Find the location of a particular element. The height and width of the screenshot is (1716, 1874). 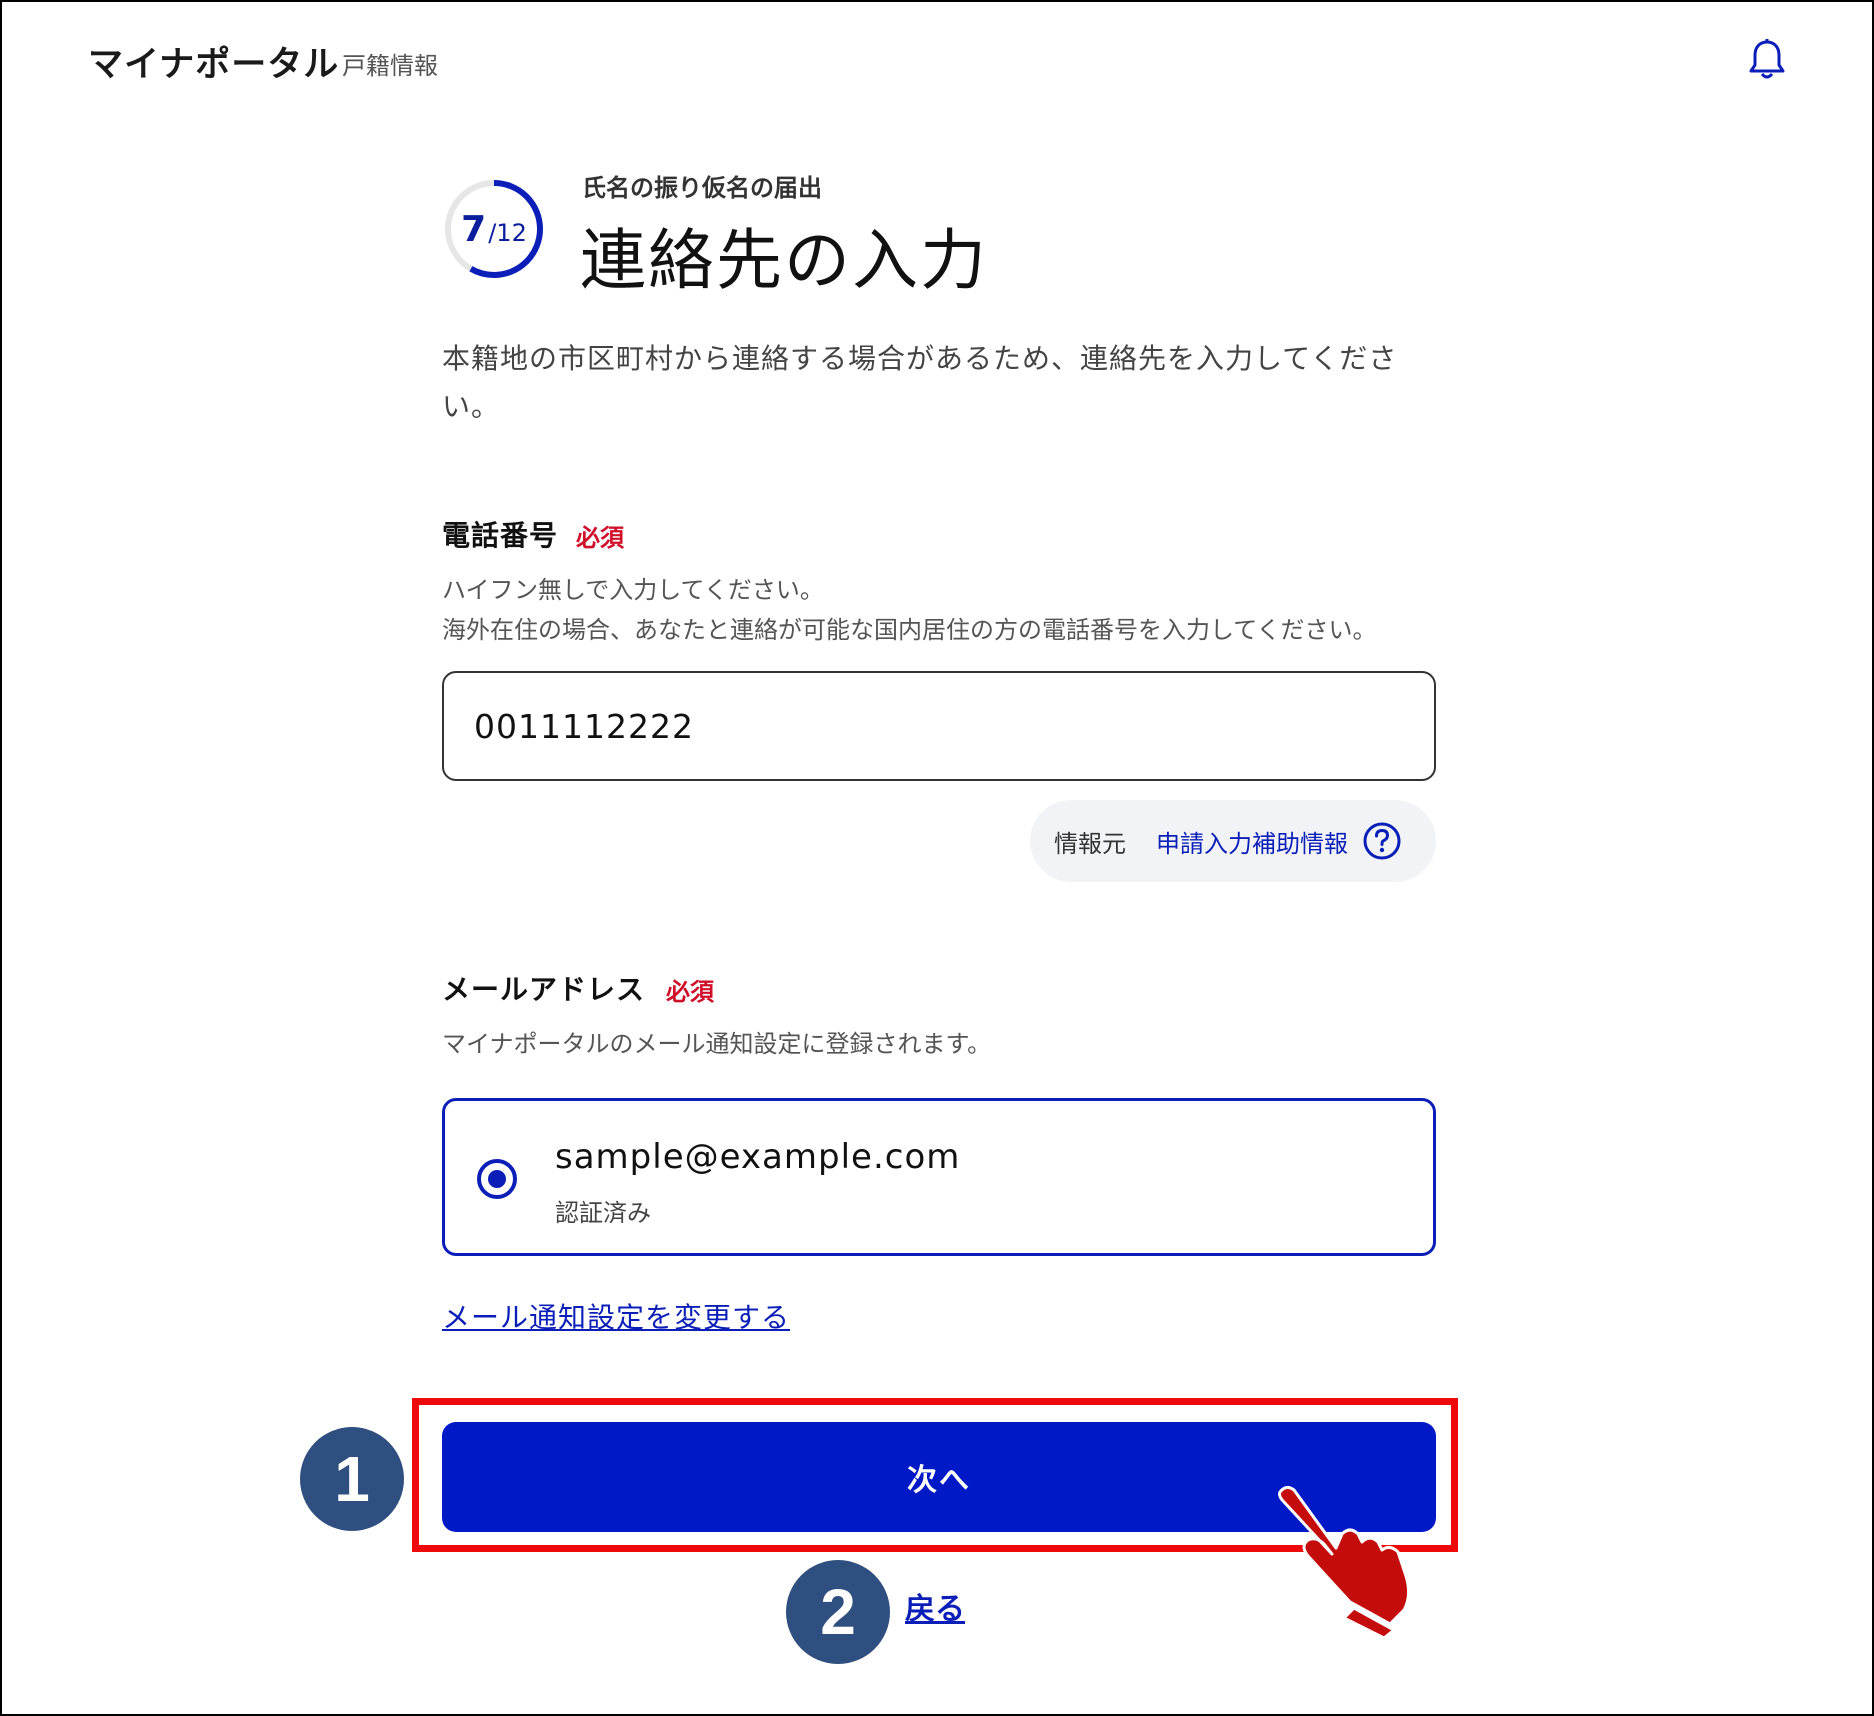

phone-input is located at coordinates (939, 726).